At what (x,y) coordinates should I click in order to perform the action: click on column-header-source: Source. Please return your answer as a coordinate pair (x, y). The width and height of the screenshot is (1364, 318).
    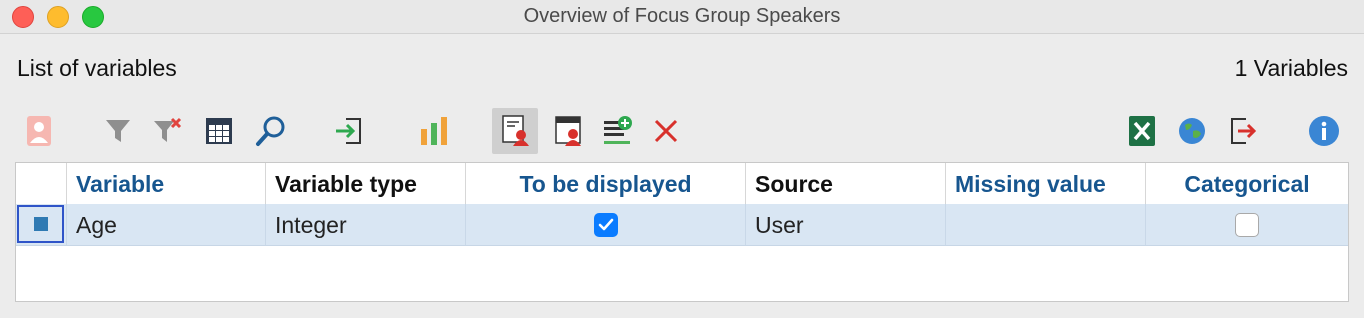
    Looking at the image, I should click on (846, 183).